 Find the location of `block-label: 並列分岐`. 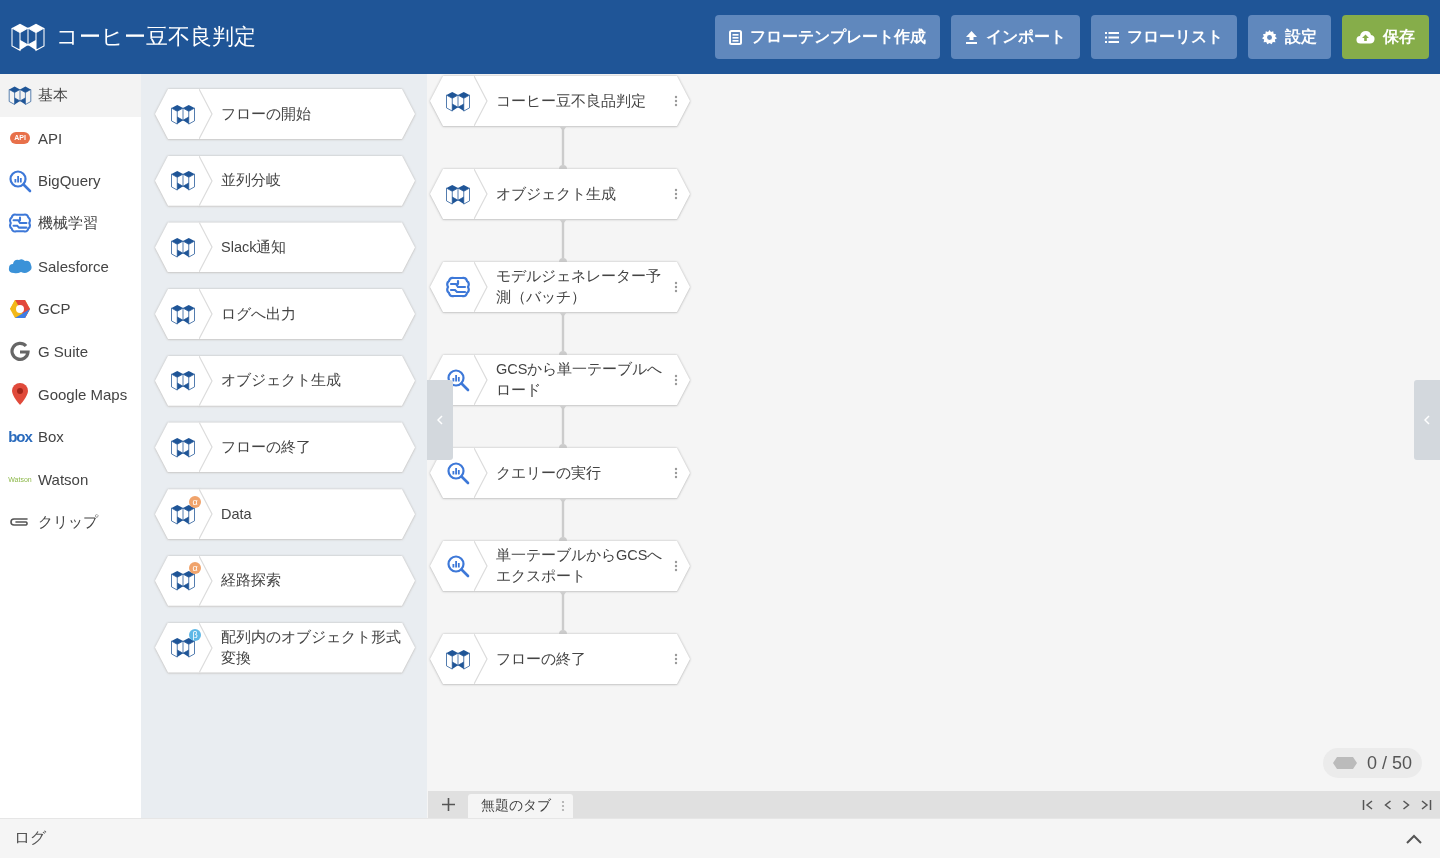

block-label: 並列分岐 is located at coordinates (251, 181).